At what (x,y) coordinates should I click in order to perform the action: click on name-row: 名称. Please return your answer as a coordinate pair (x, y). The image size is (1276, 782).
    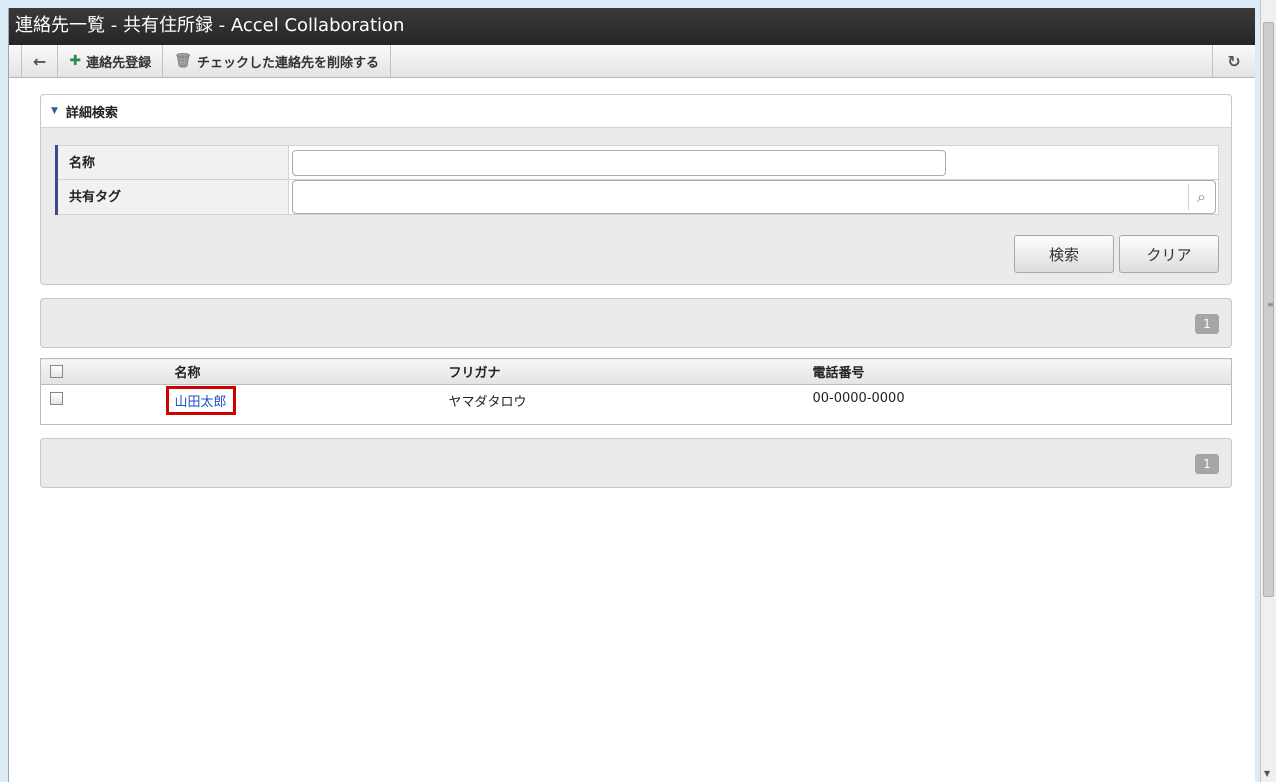
    Looking at the image, I should click on (637, 162).